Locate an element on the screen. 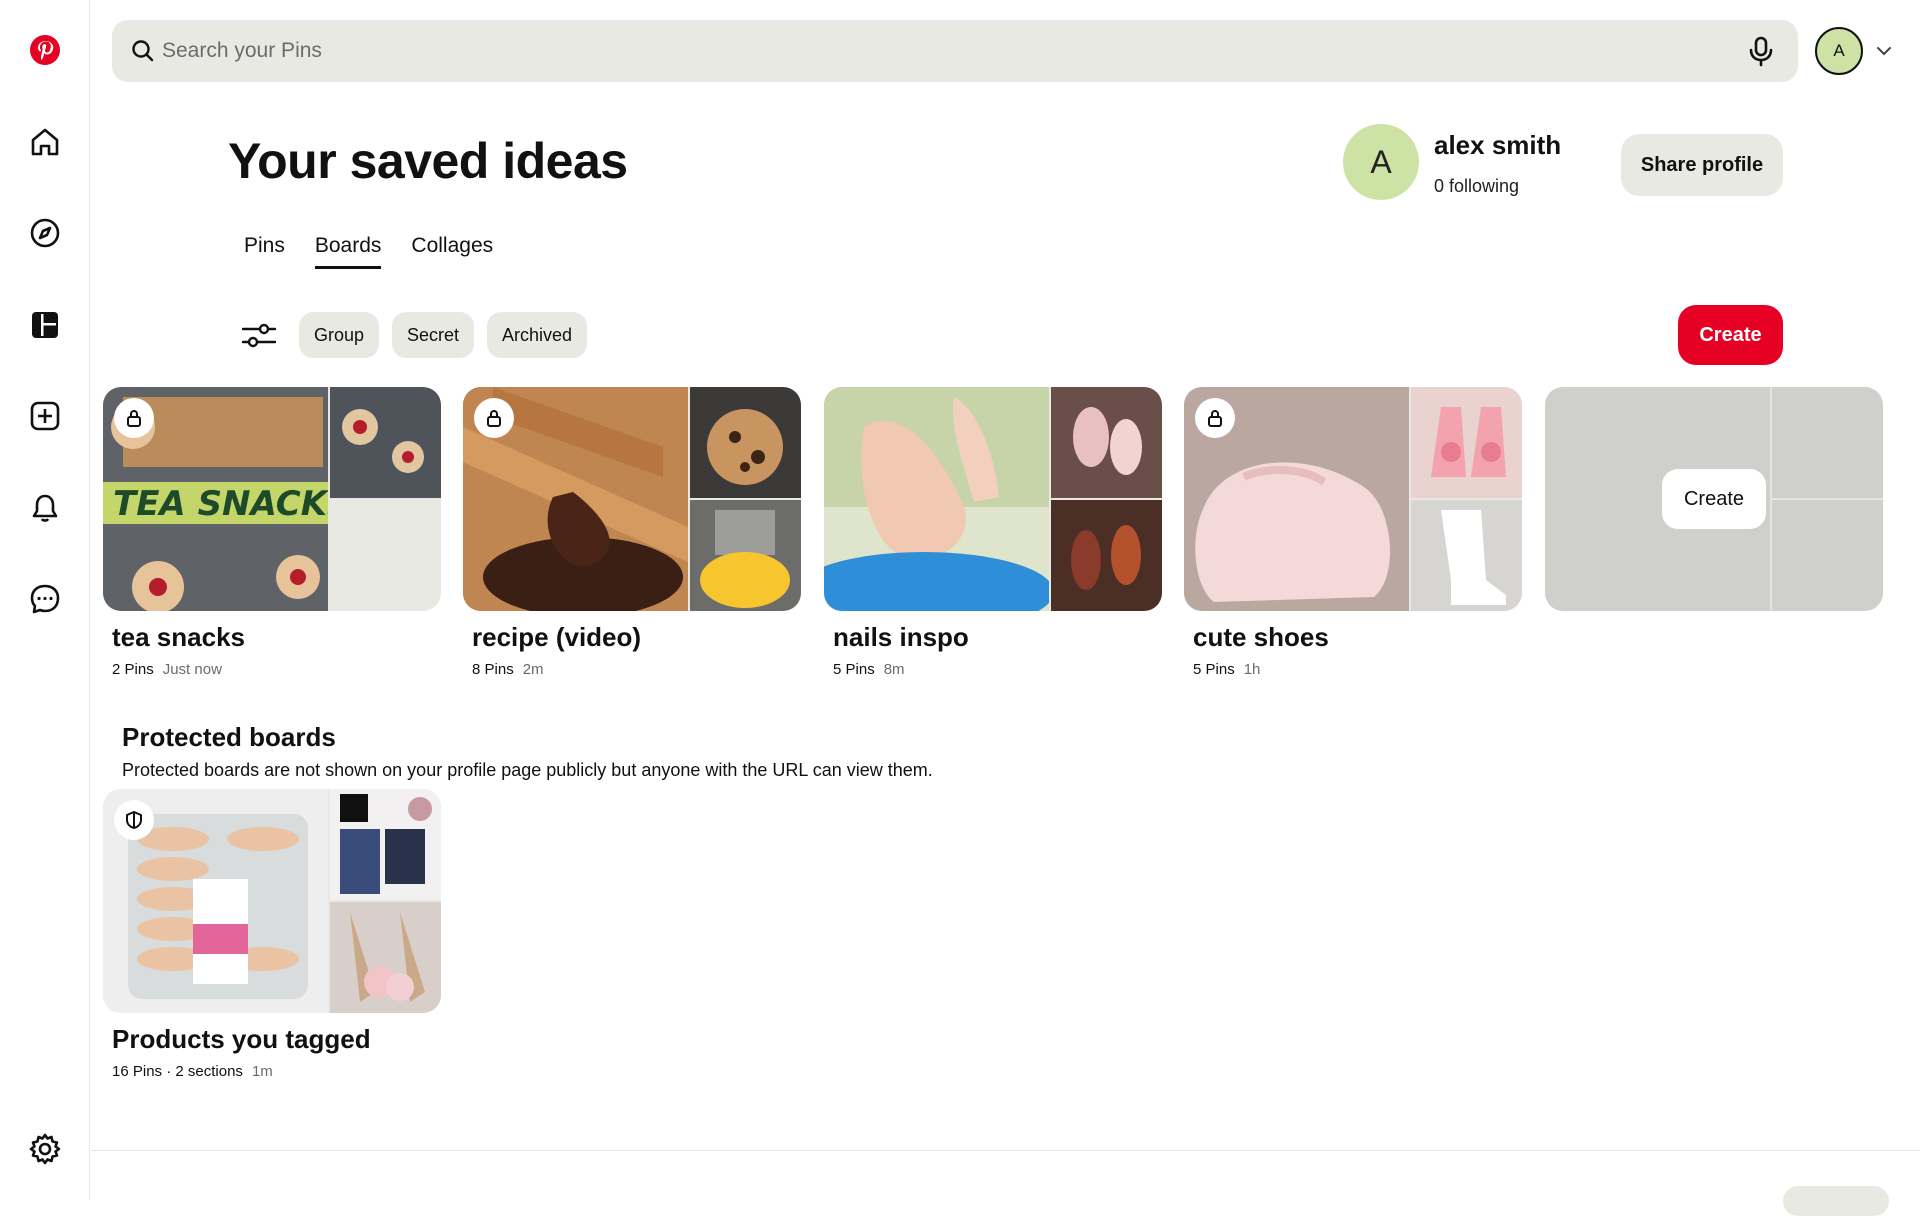 This screenshot has width=1920, height=1216. filter-chip-group: Group is located at coordinates (339, 335).